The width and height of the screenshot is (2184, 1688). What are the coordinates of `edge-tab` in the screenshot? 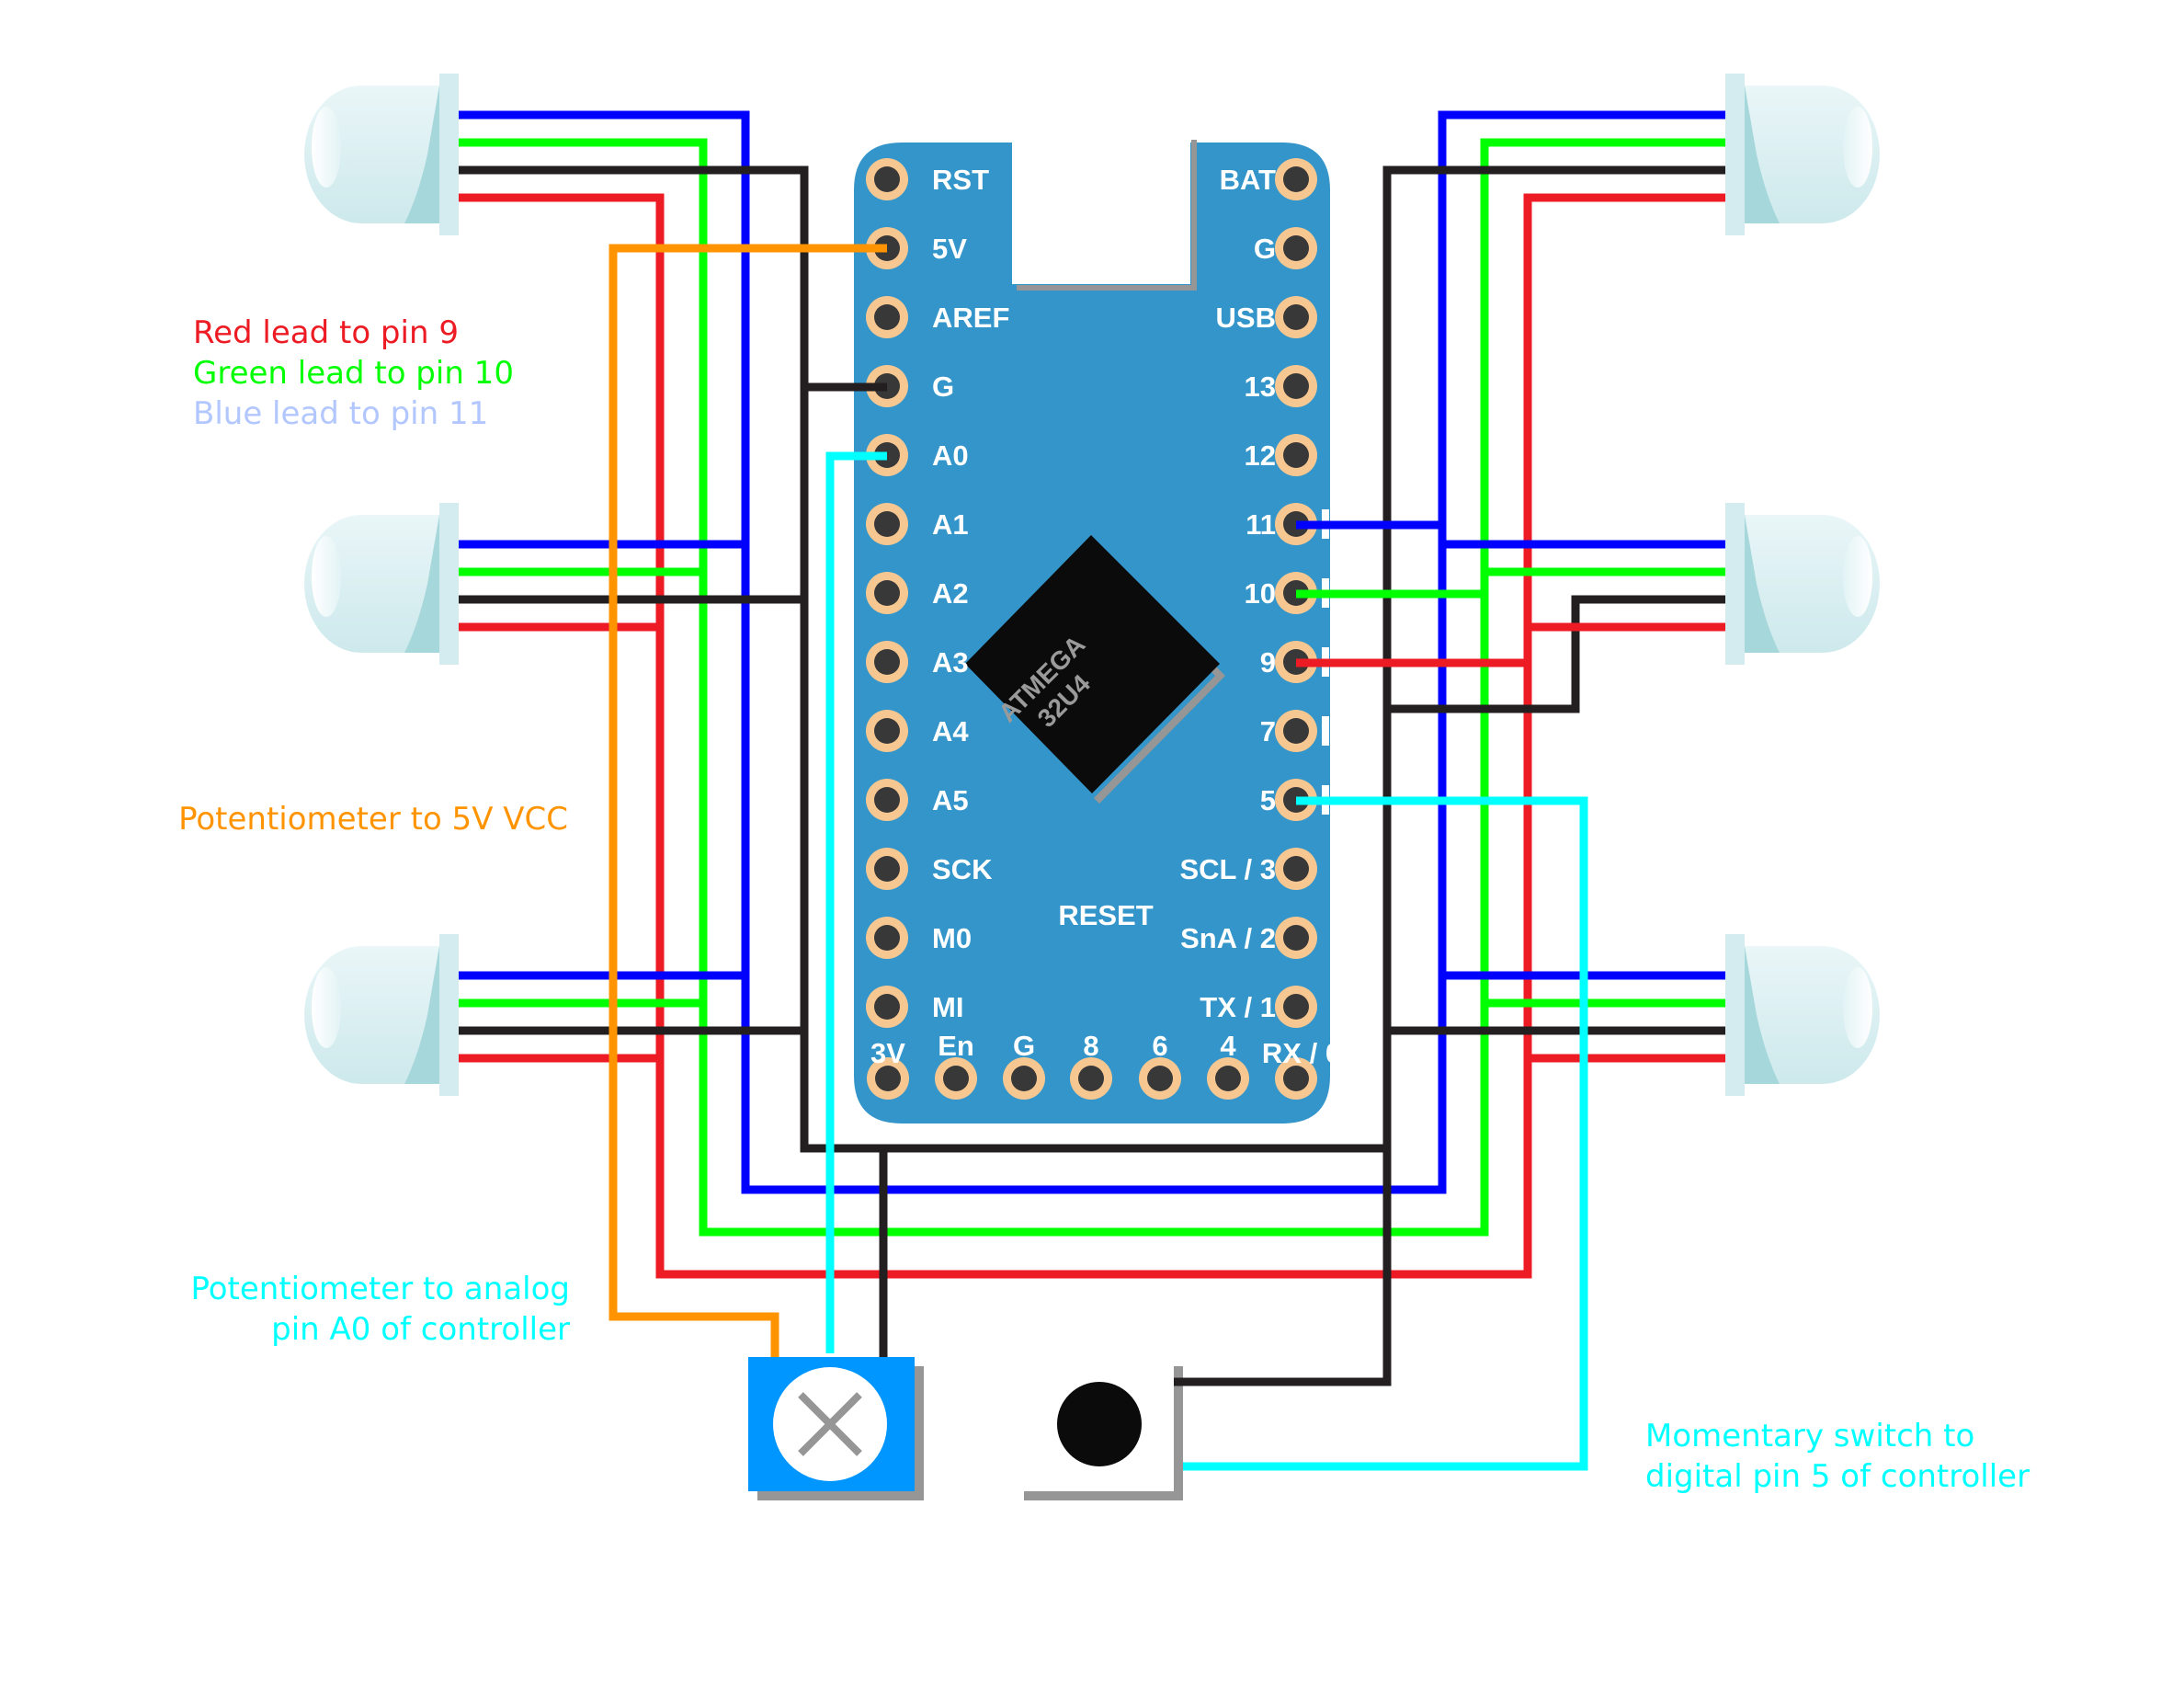 It's located at (1325, 731).